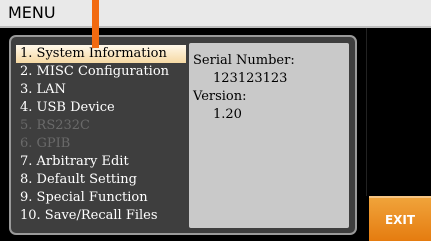 This screenshot has width=431, height=241. I want to click on exit-button: EXIT, so click(400, 218).